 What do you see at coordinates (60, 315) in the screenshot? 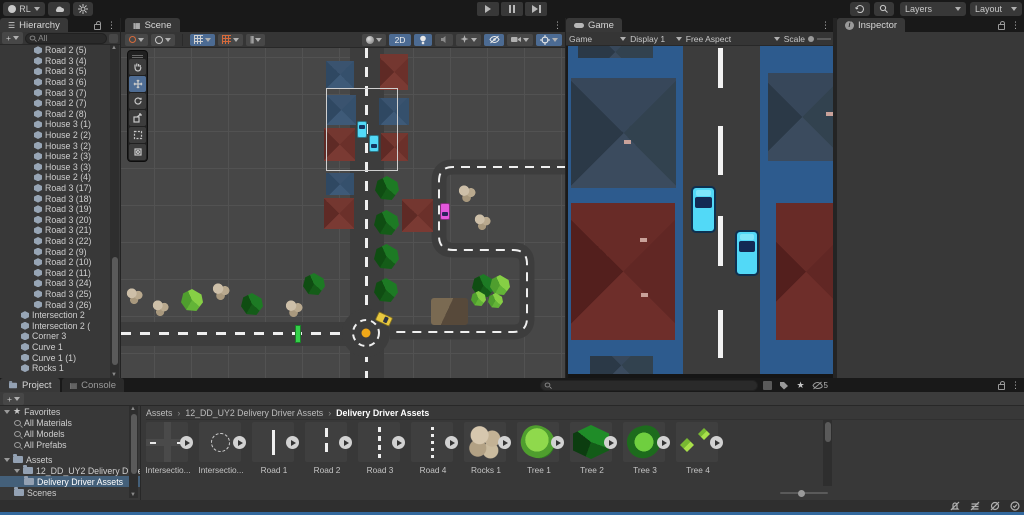
I see `hierarchy-row: Intersection 2` at bounding box center [60, 315].